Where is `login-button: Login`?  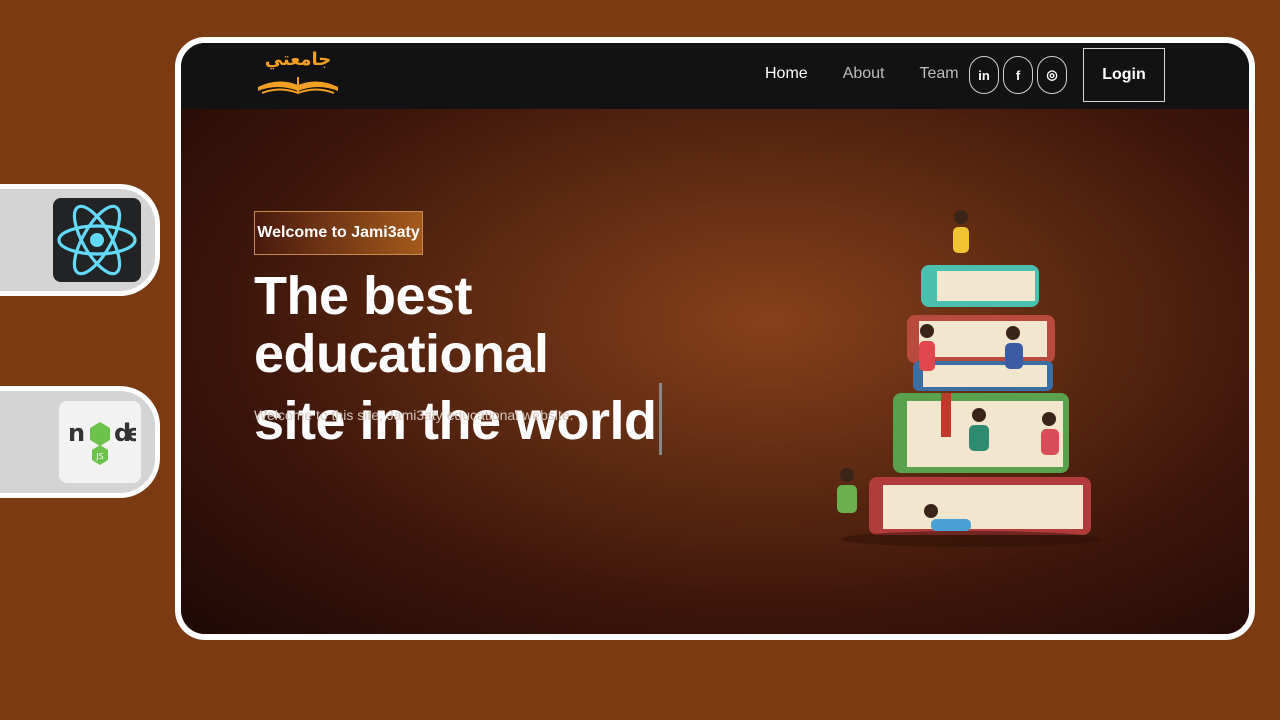
login-button: Login is located at coordinates (1124, 75).